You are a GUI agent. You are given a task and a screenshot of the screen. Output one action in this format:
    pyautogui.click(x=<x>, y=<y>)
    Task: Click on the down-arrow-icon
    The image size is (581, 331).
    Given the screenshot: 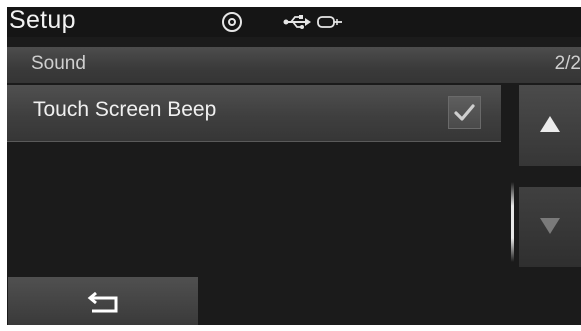 What is the action you would take?
    pyautogui.click(x=550, y=226)
    